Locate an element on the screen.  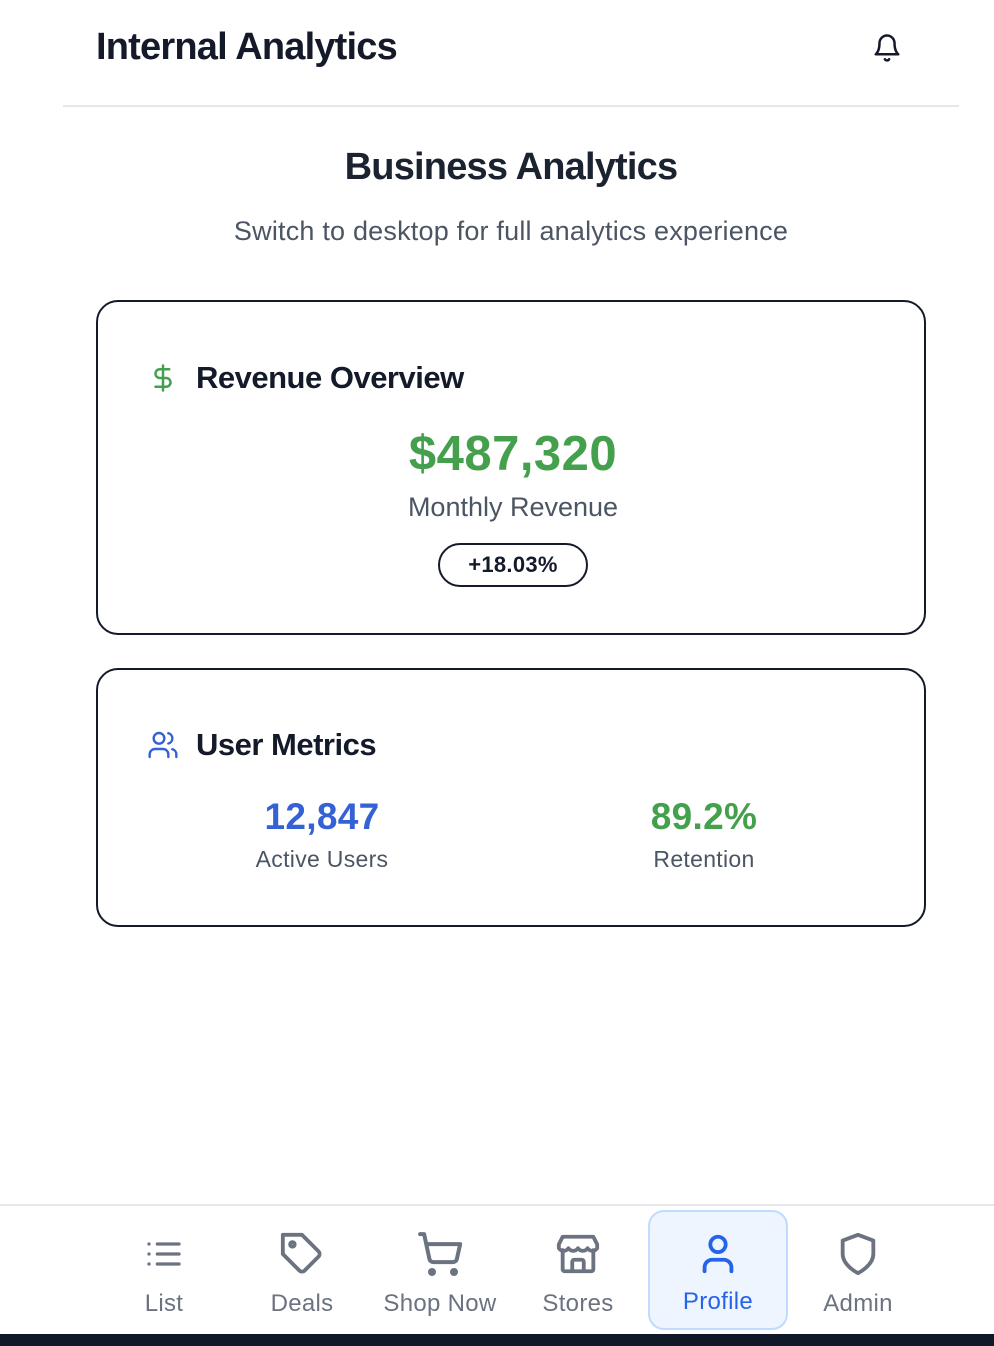
card-title: User Metrics is located at coordinates (286, 744).